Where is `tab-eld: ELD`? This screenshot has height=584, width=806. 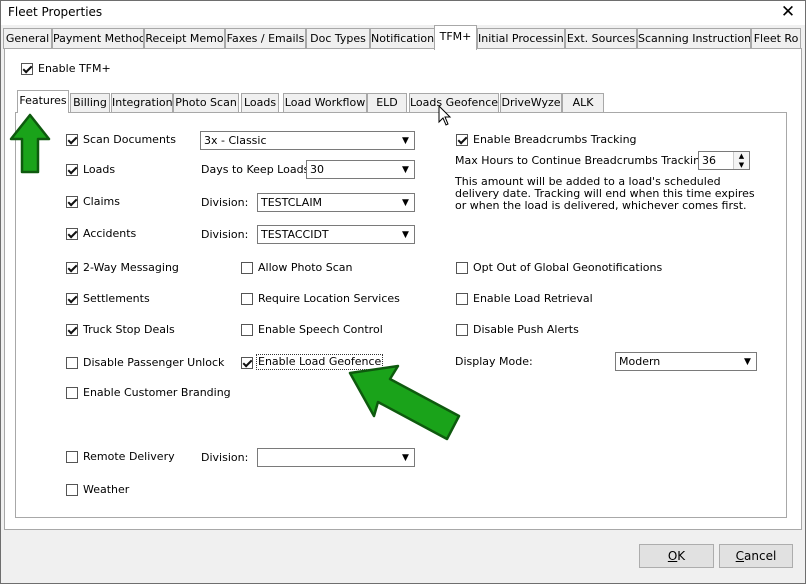 tab-eld: ELD is located at coordinates (387, 102).